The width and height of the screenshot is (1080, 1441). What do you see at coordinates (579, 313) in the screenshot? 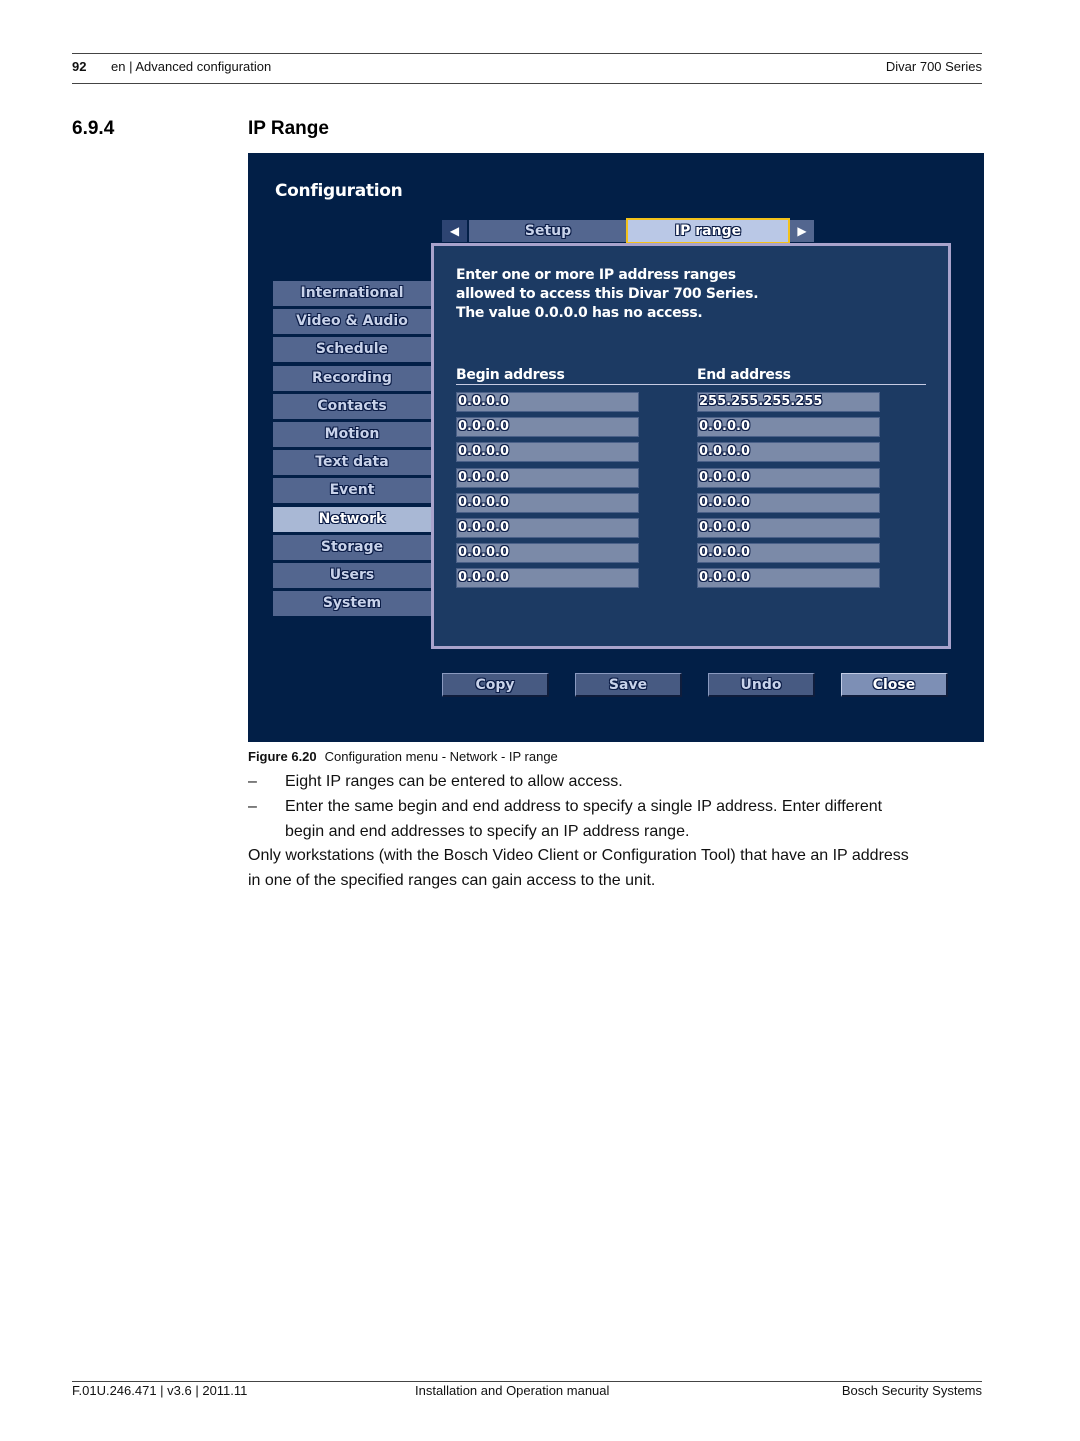
I see `instruction-line: The value 0.0.0.0 has no access.` at bounding box center [579, 313].